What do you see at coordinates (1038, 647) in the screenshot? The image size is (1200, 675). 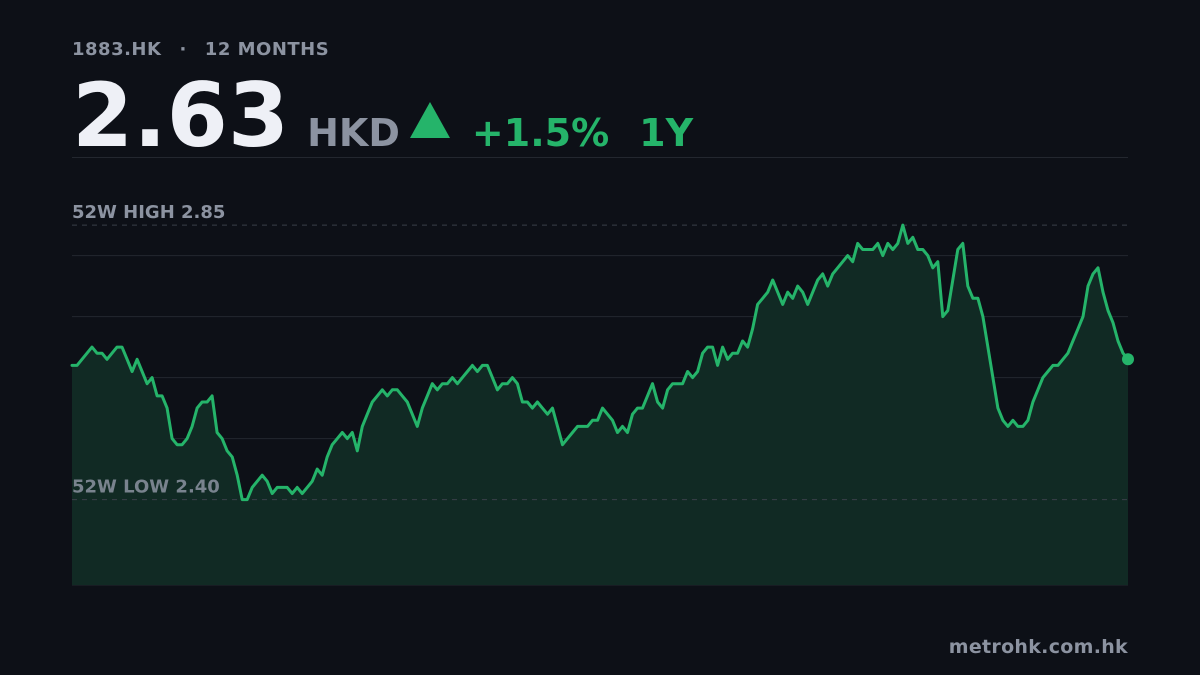 I see `source-label: metrohk.com.hk` at bounding box center [1038, 647].